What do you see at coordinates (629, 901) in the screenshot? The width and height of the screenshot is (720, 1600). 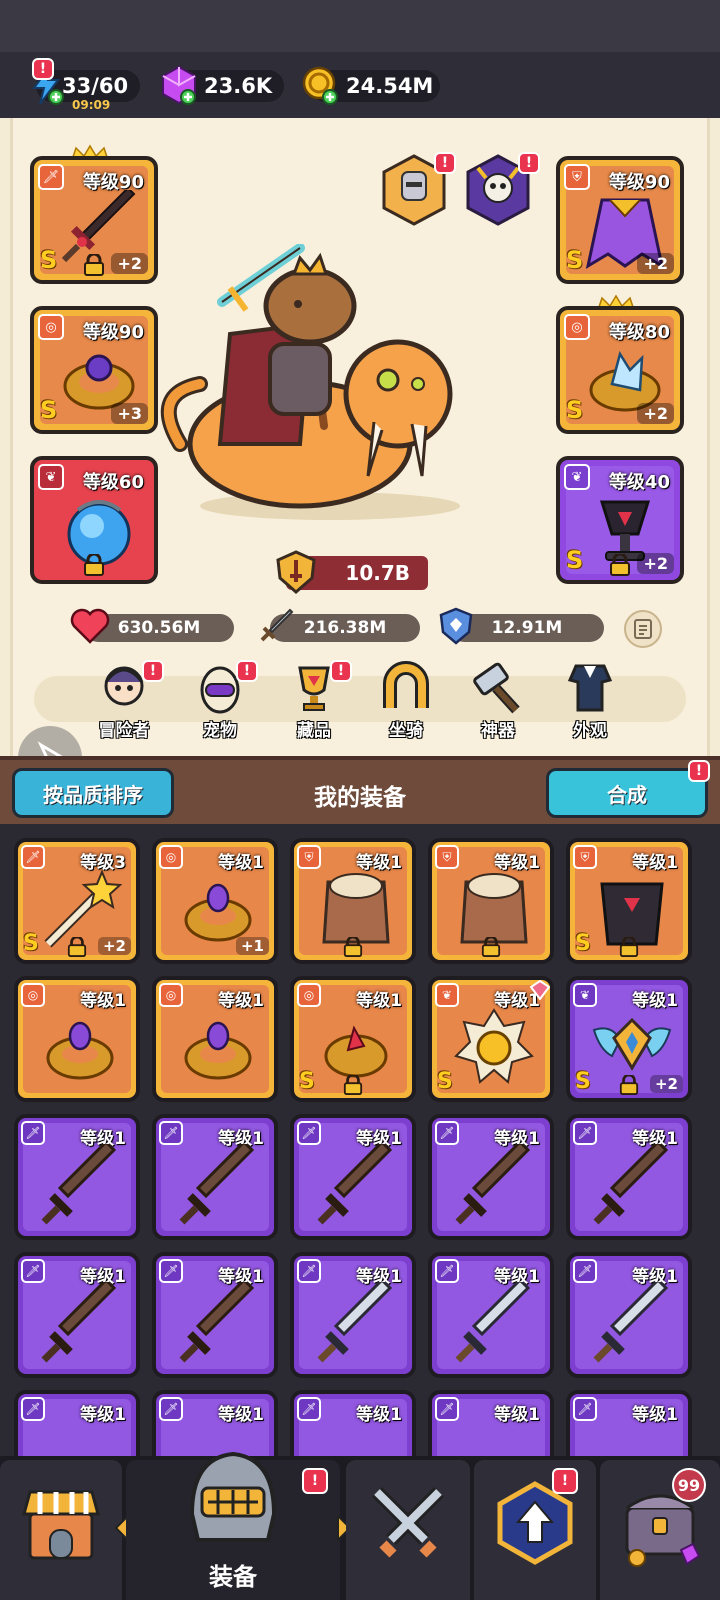 I see `equipment-item: ⛨ 等级1 S` at bounding box center [629, 901].